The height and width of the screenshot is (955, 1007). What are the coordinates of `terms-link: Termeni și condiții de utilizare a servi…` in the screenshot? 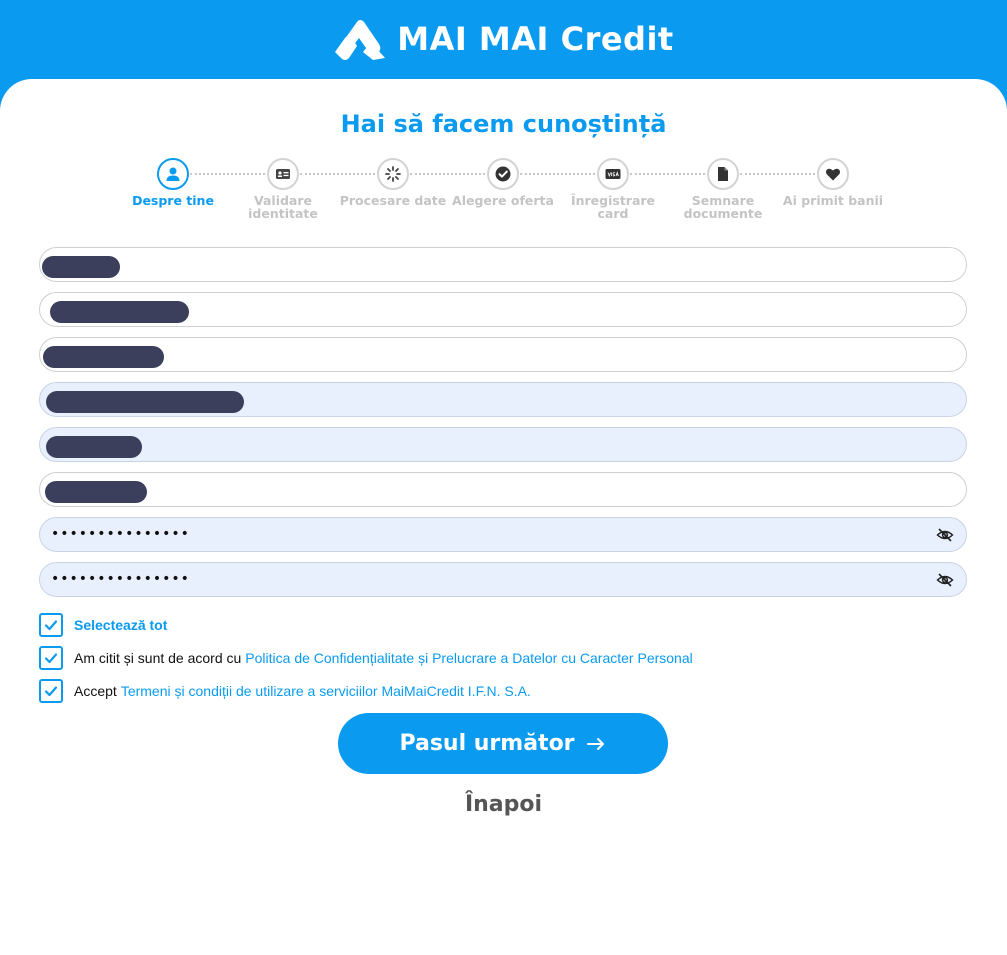 It's located at (326, 691).